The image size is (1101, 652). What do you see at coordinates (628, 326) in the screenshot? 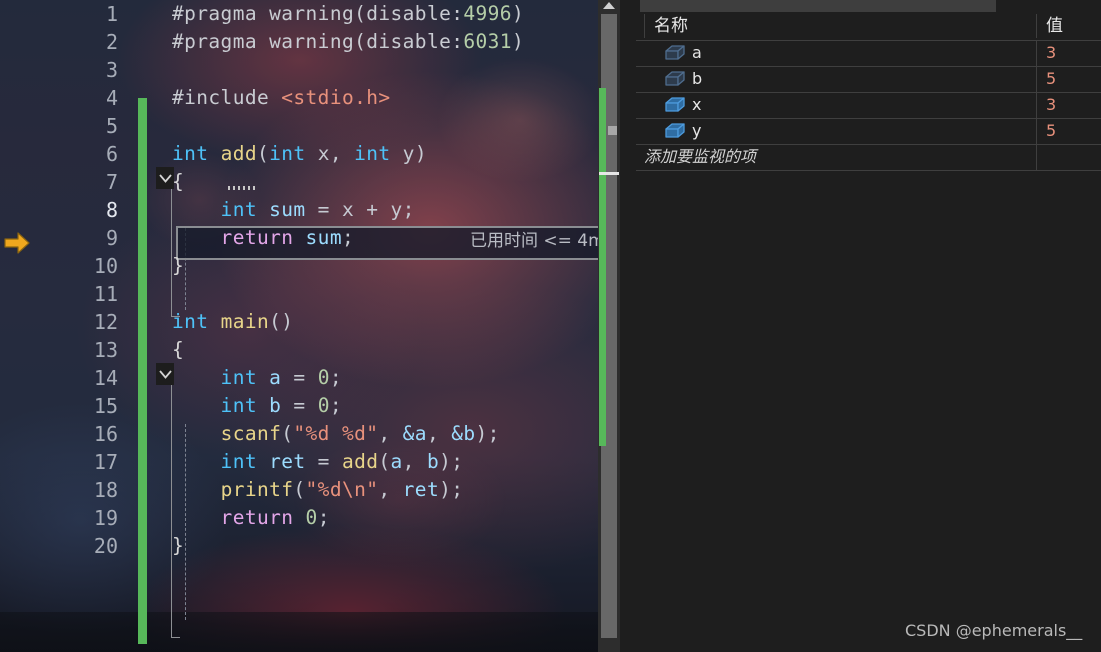
I see `editor-right-edge` at bounding box center [628, 326].